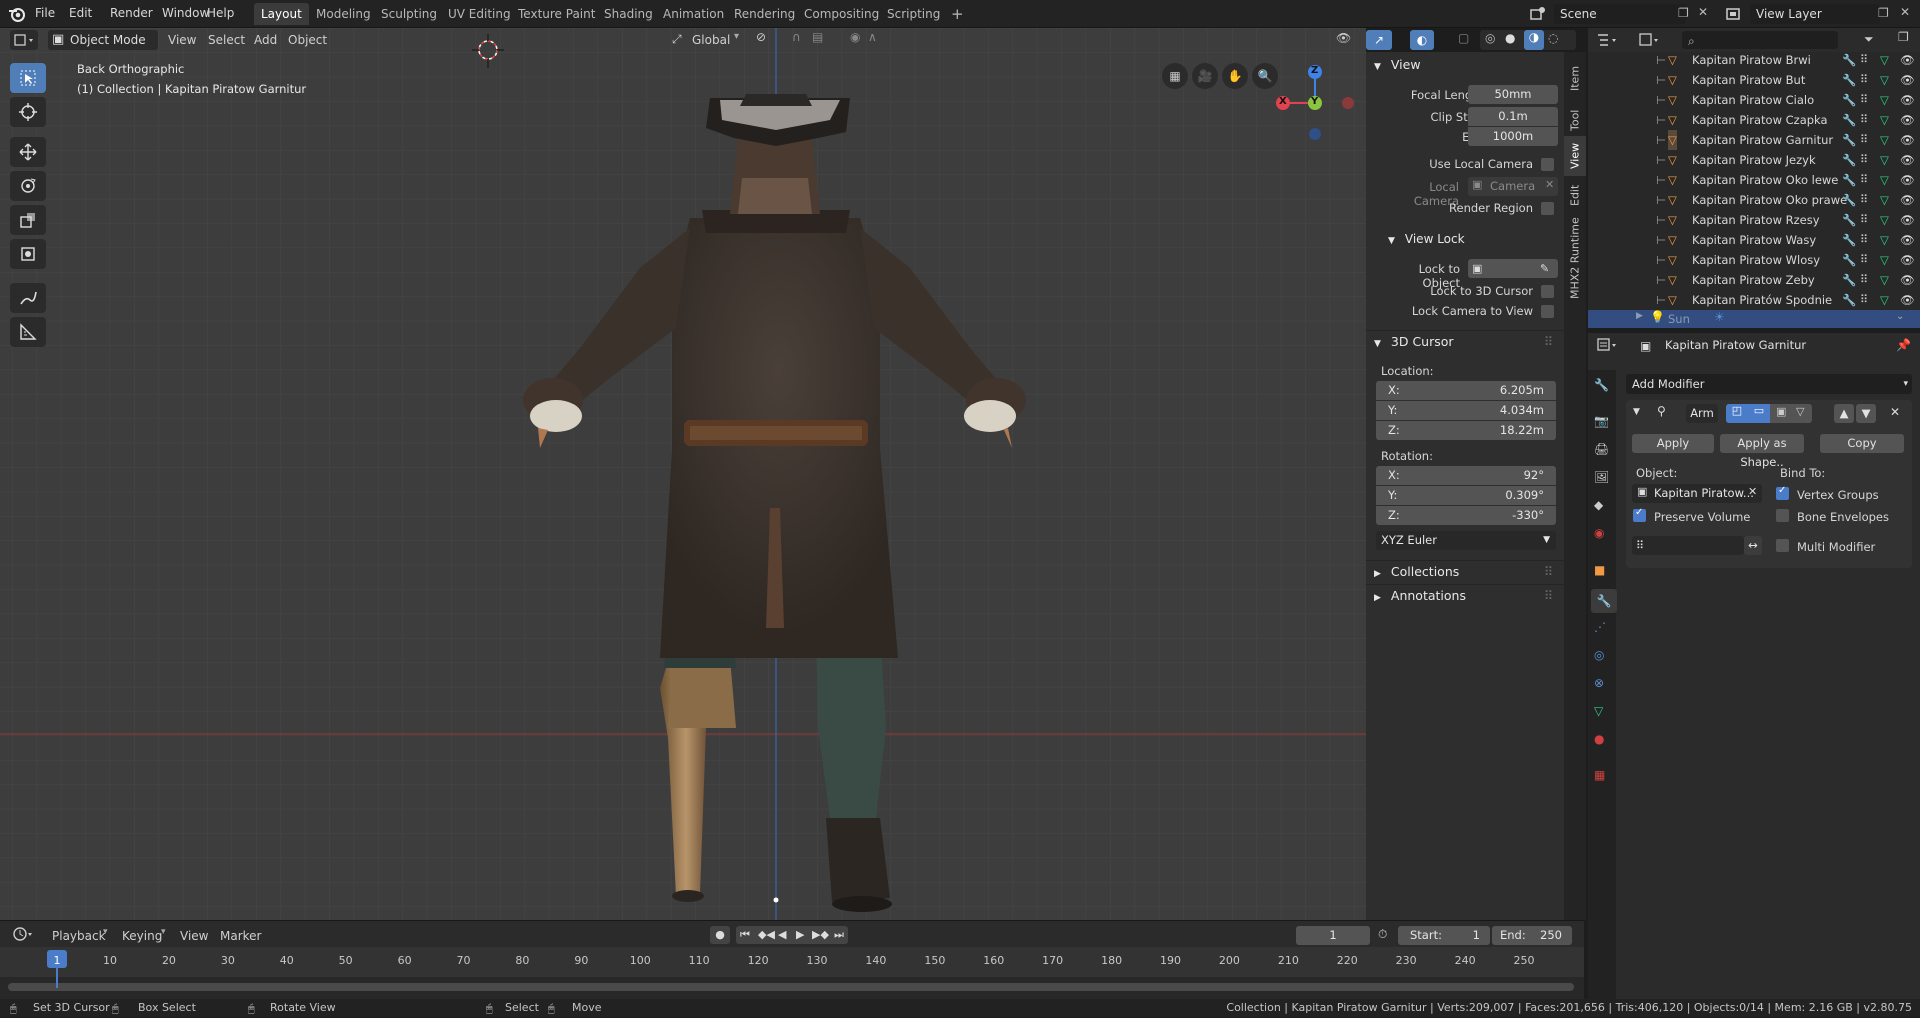 This screenshot has height=1018, width=1920. What do you see at coordinates (240, 936) in the screenshot?
I see `timeline-menu-marker: Marker` at bounding box center [240, 936].